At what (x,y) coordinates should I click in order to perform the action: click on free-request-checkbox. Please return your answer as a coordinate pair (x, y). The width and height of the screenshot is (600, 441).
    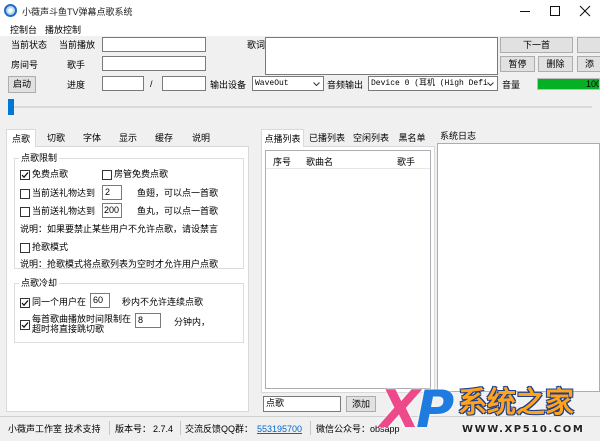
    Looking at the image, I should click on (25, 175).